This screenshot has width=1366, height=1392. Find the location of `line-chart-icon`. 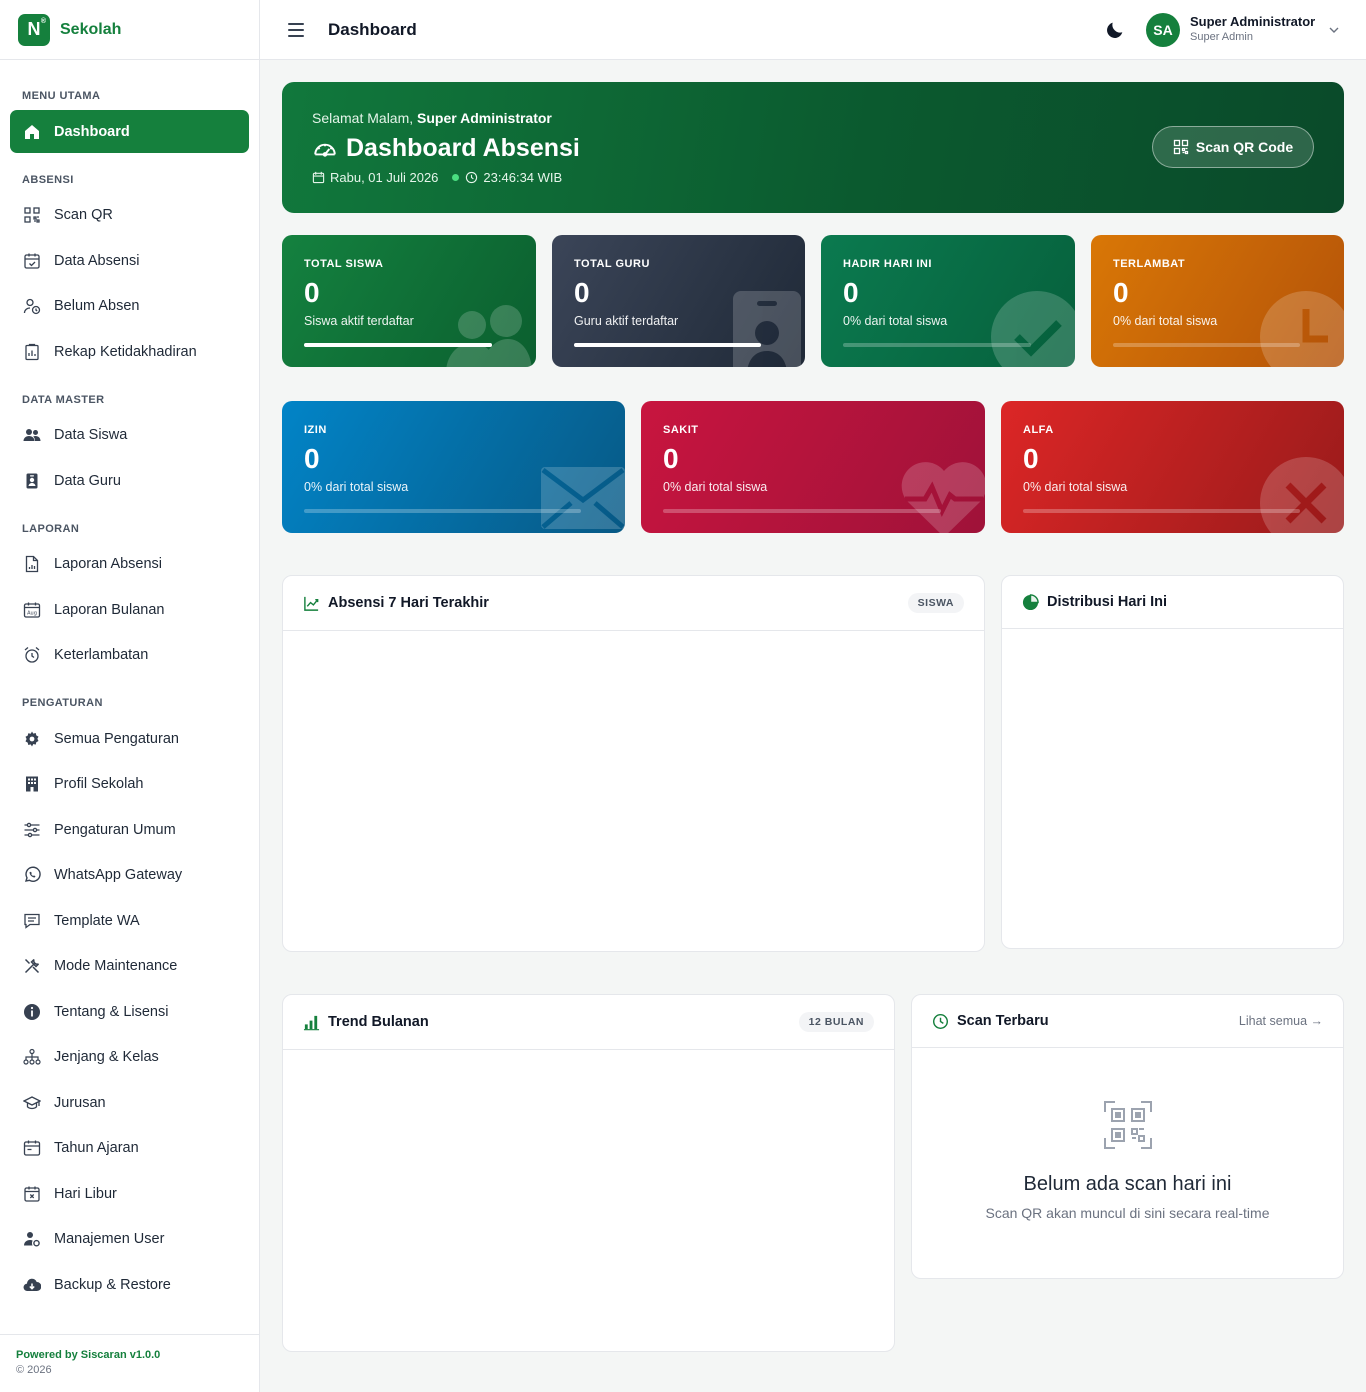

line-chart-icon is located at coordinates (311, 603).